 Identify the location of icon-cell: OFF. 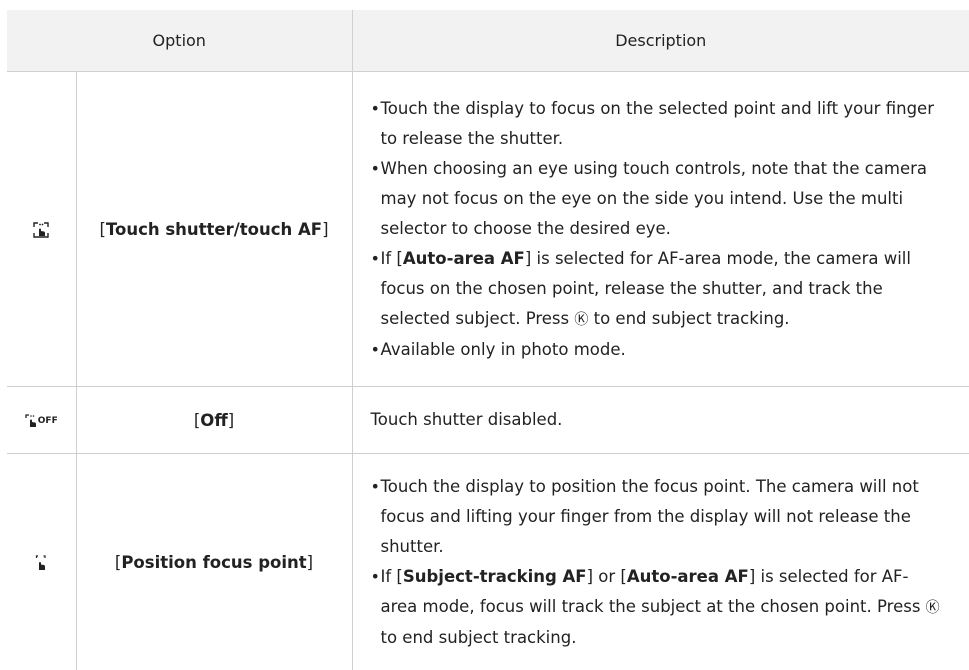
(41, 420).